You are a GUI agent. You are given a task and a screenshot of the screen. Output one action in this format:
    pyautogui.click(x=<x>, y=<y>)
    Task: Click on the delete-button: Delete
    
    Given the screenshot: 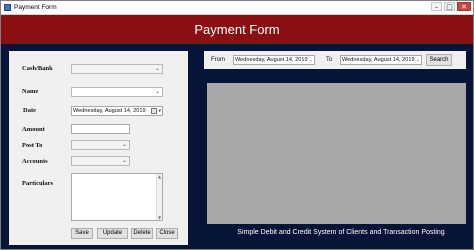 What is the action you would take?
    pyautogui.click(x=142, y=233)
    